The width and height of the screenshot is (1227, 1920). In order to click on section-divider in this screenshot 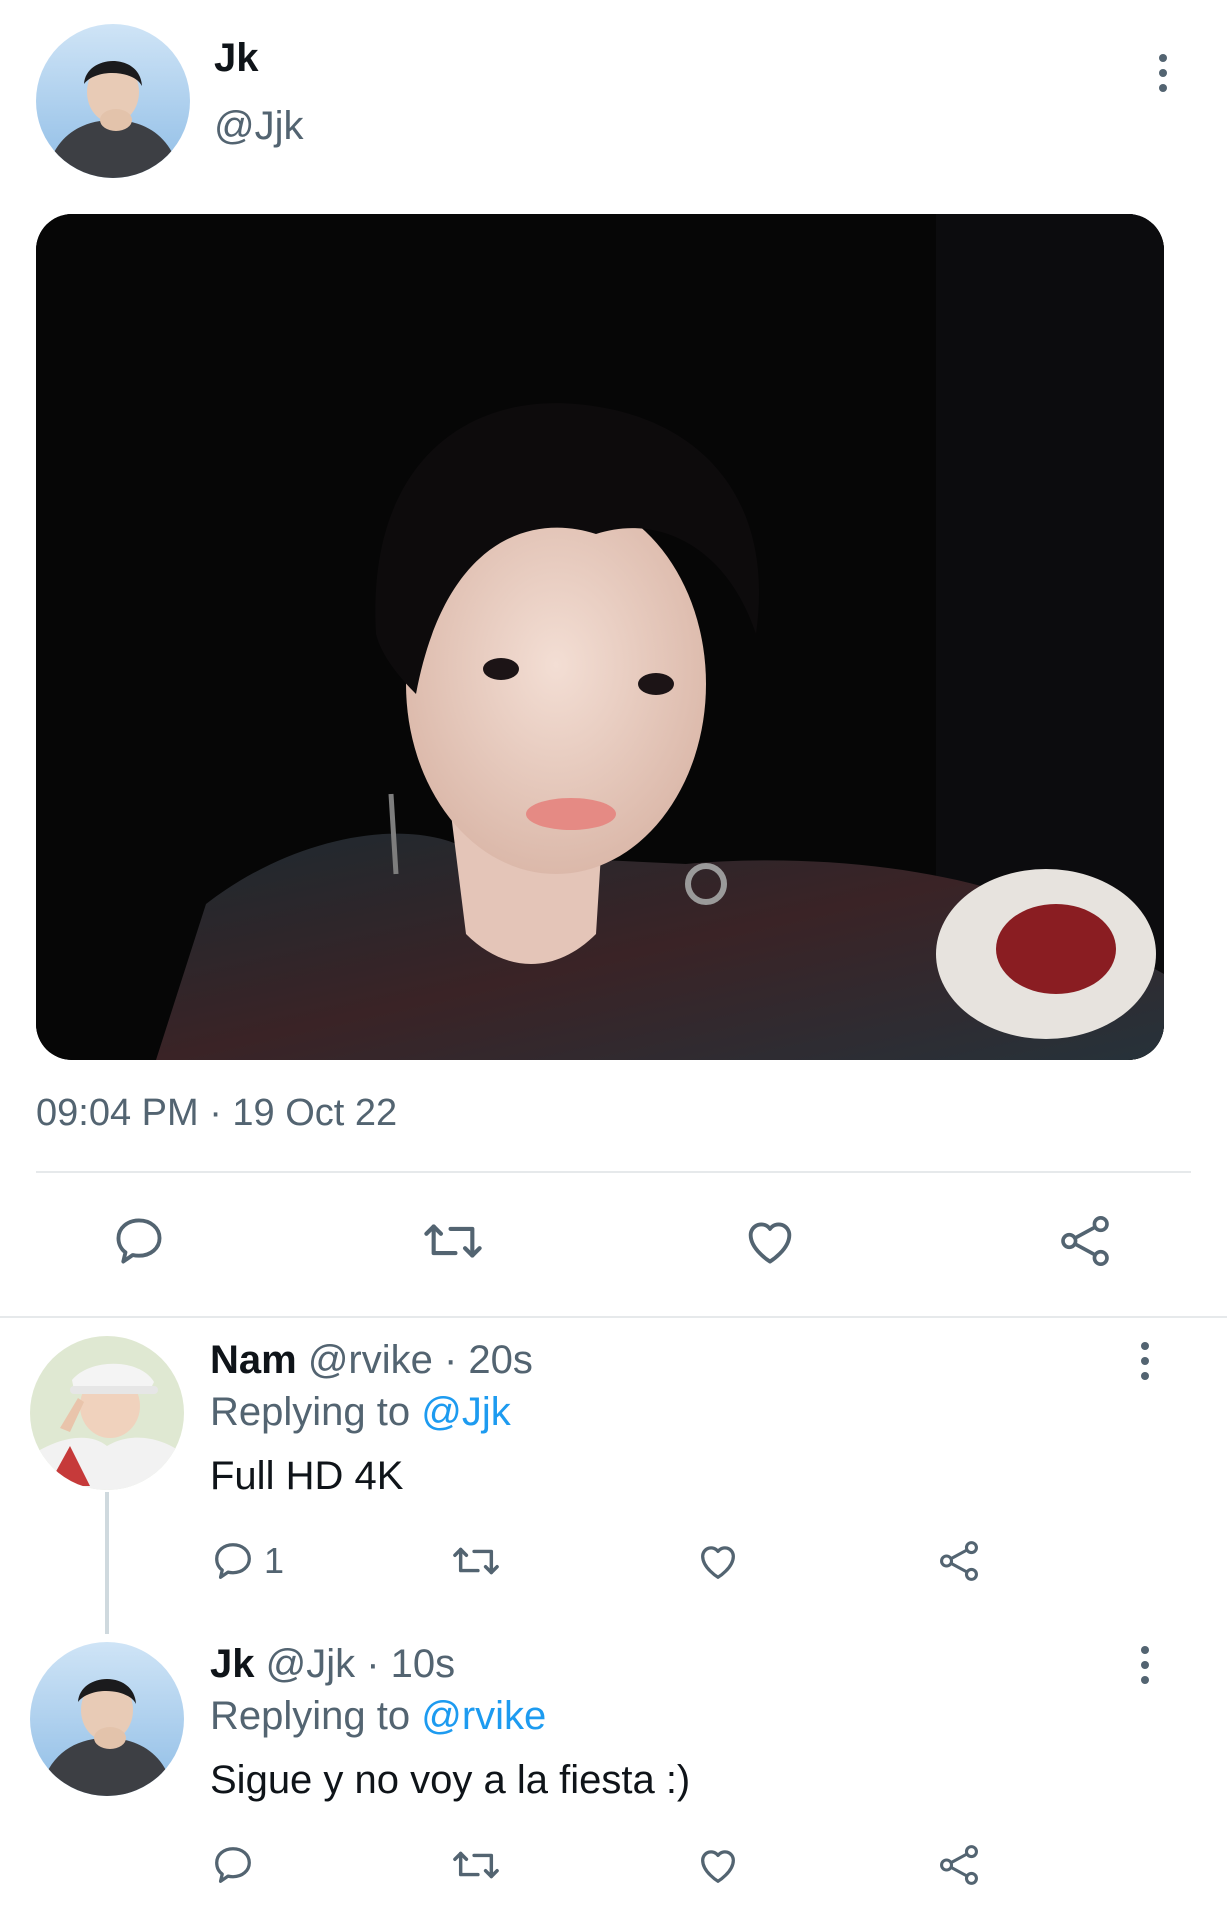, I will do `click(613, 1317)`.